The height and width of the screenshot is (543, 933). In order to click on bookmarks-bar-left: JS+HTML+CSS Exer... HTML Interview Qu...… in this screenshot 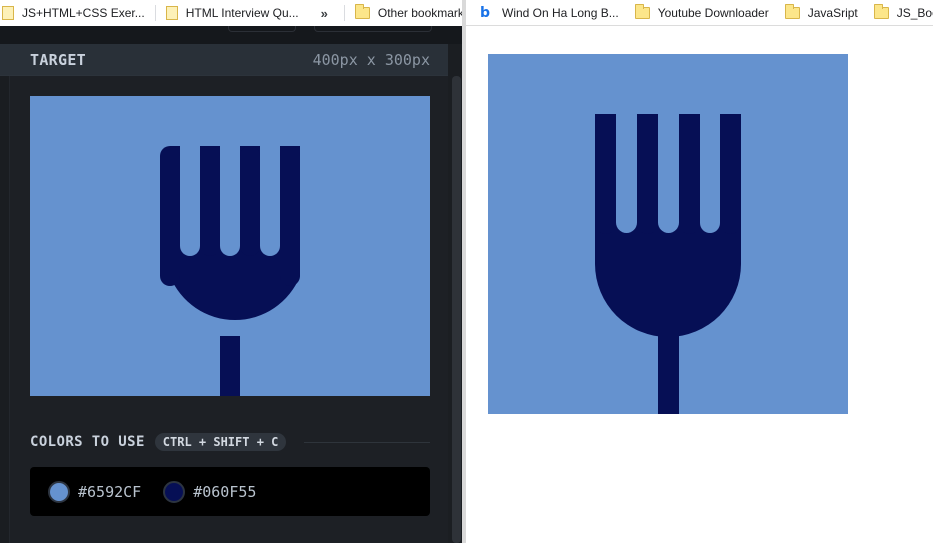, I will do `click(231, 13)`.